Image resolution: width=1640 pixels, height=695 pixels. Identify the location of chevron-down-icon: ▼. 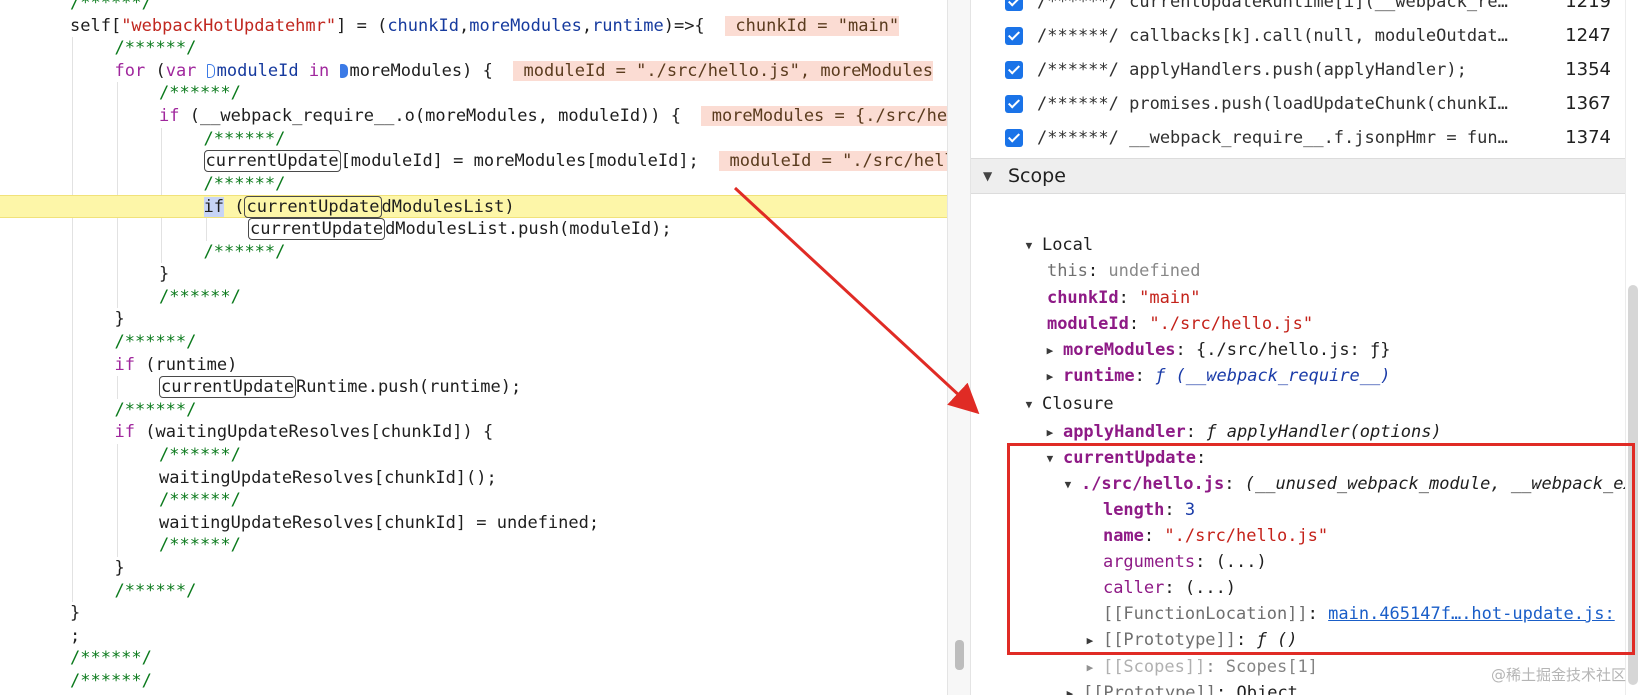
(988, 176).